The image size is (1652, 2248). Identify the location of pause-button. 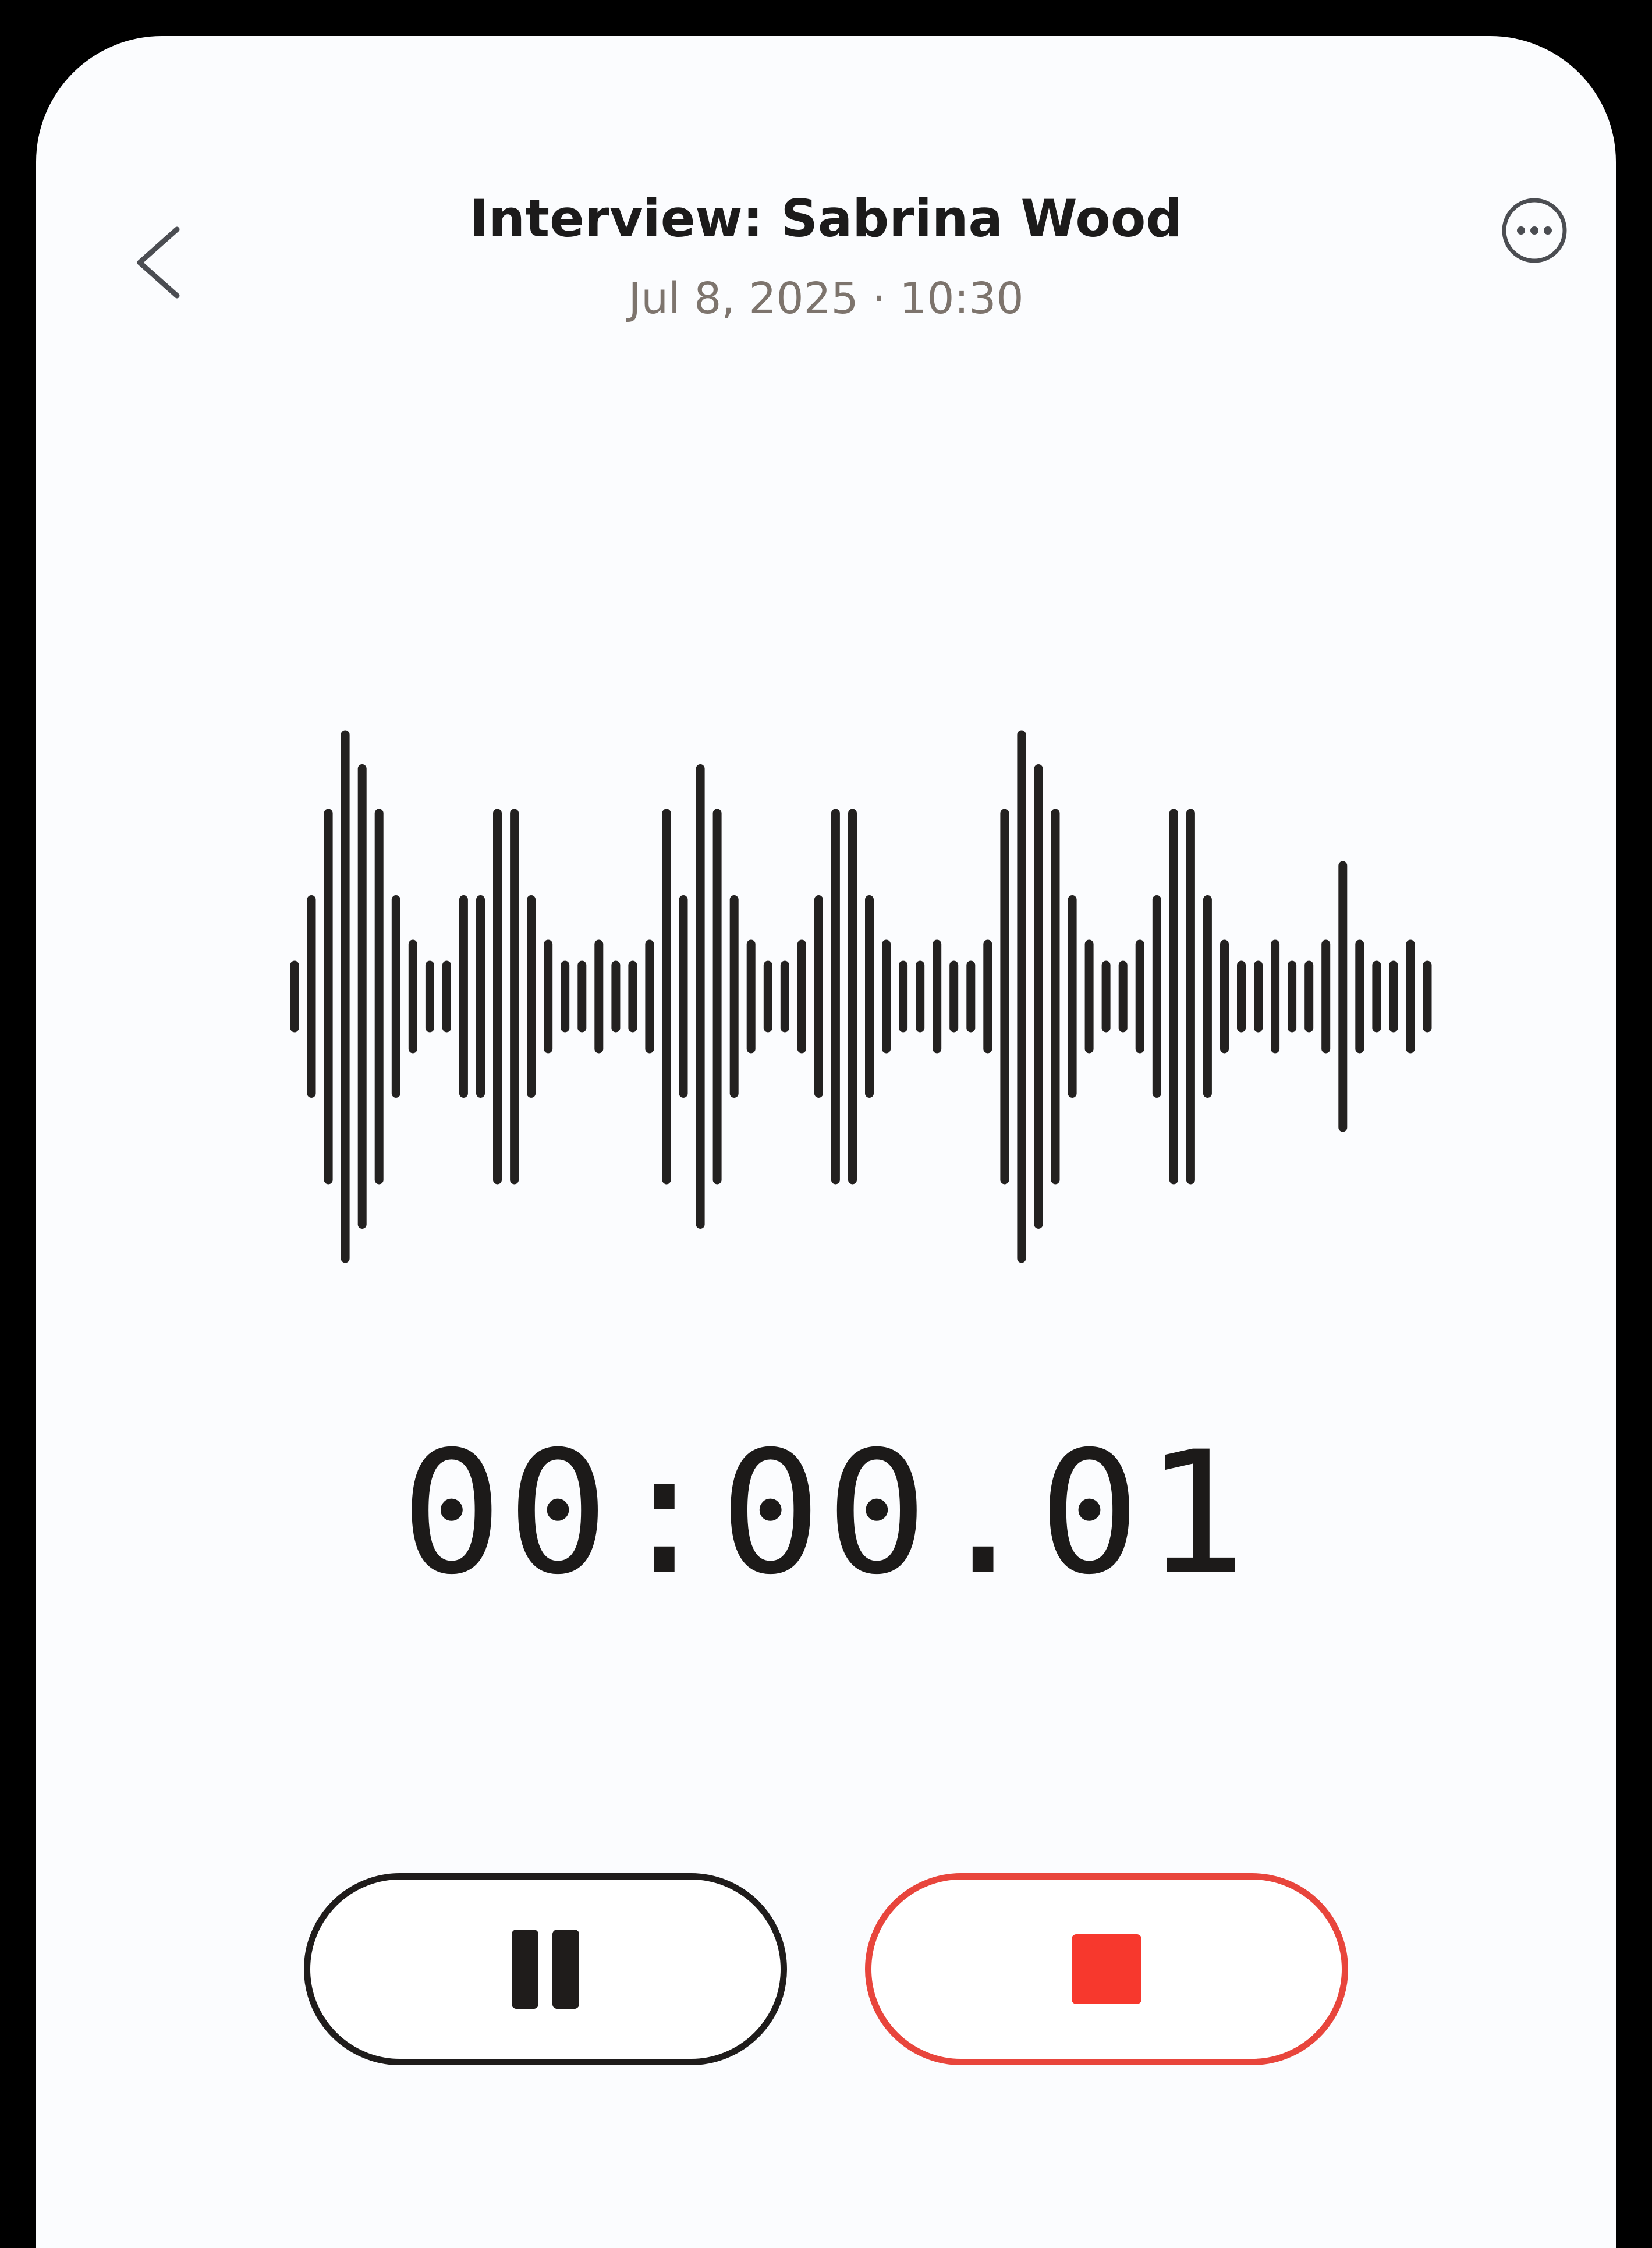
(545, 1969).